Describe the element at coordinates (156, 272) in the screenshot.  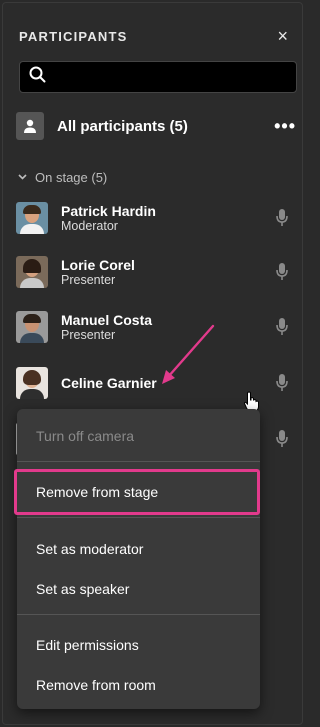
I see `participant-row: Lorie Corel Presenter` at that location.